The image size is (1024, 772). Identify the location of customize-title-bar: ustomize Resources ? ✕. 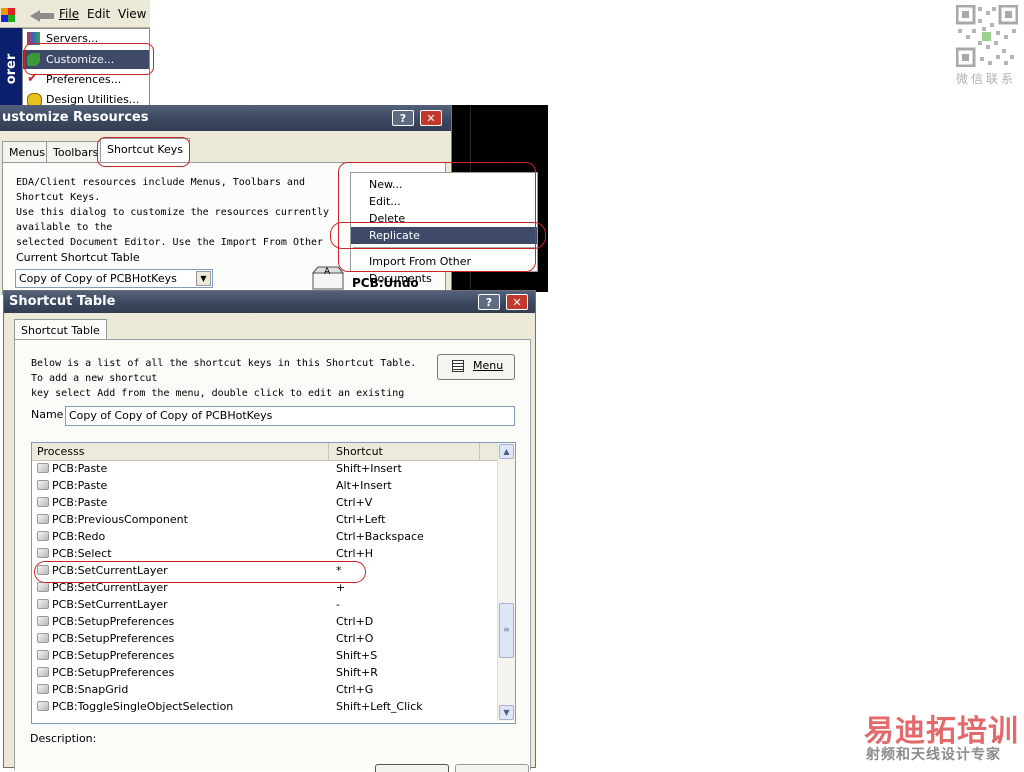
(225, 118).